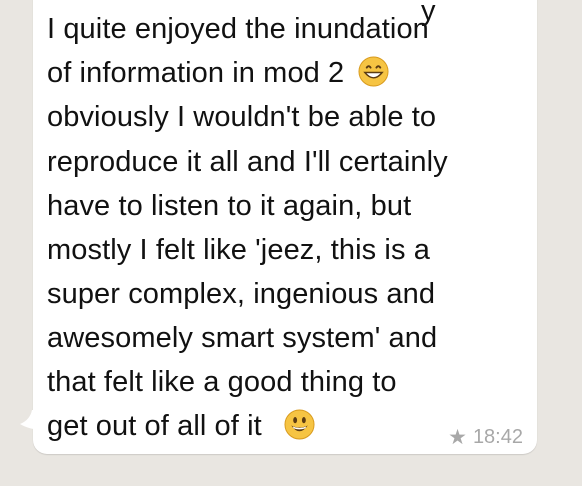 The image size is (582, 486). What do you see at coordinates (457, 437) in the screenshot?
I see `star-icon: ★` at bounding box center [457, 437].